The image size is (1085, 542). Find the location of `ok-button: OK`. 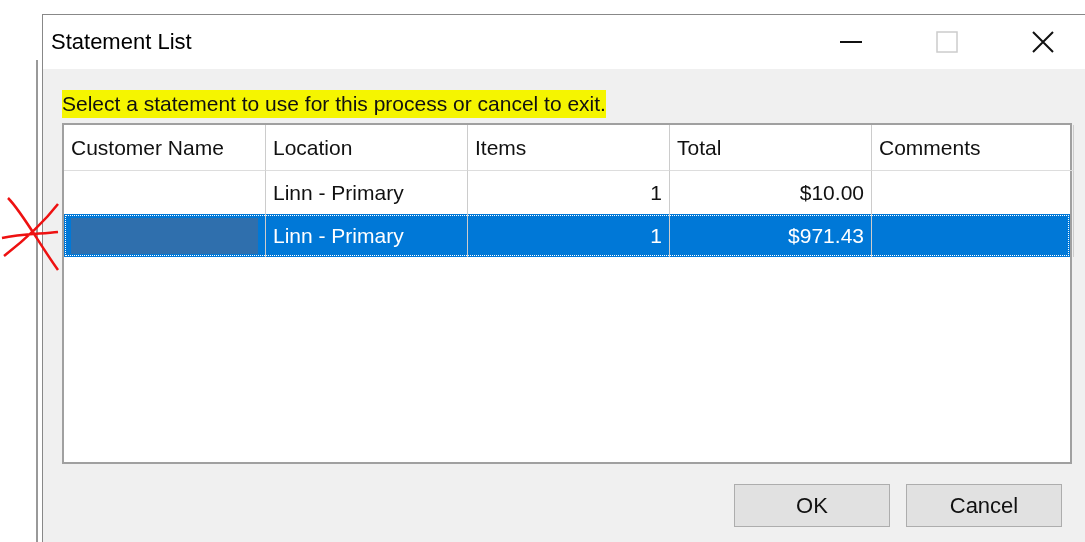

ok-button: OK is located at coordinates (812, 505).